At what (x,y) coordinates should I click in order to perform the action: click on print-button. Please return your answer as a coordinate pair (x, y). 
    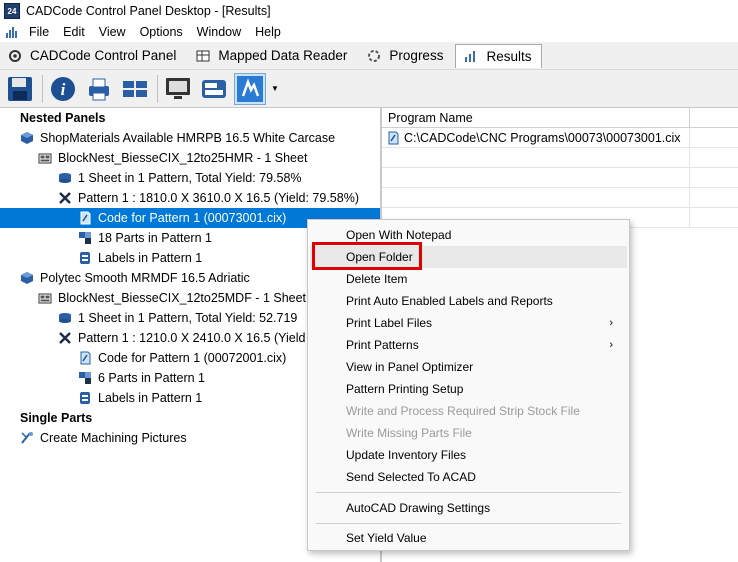
    Looking at the image, I should click on (99, 89).